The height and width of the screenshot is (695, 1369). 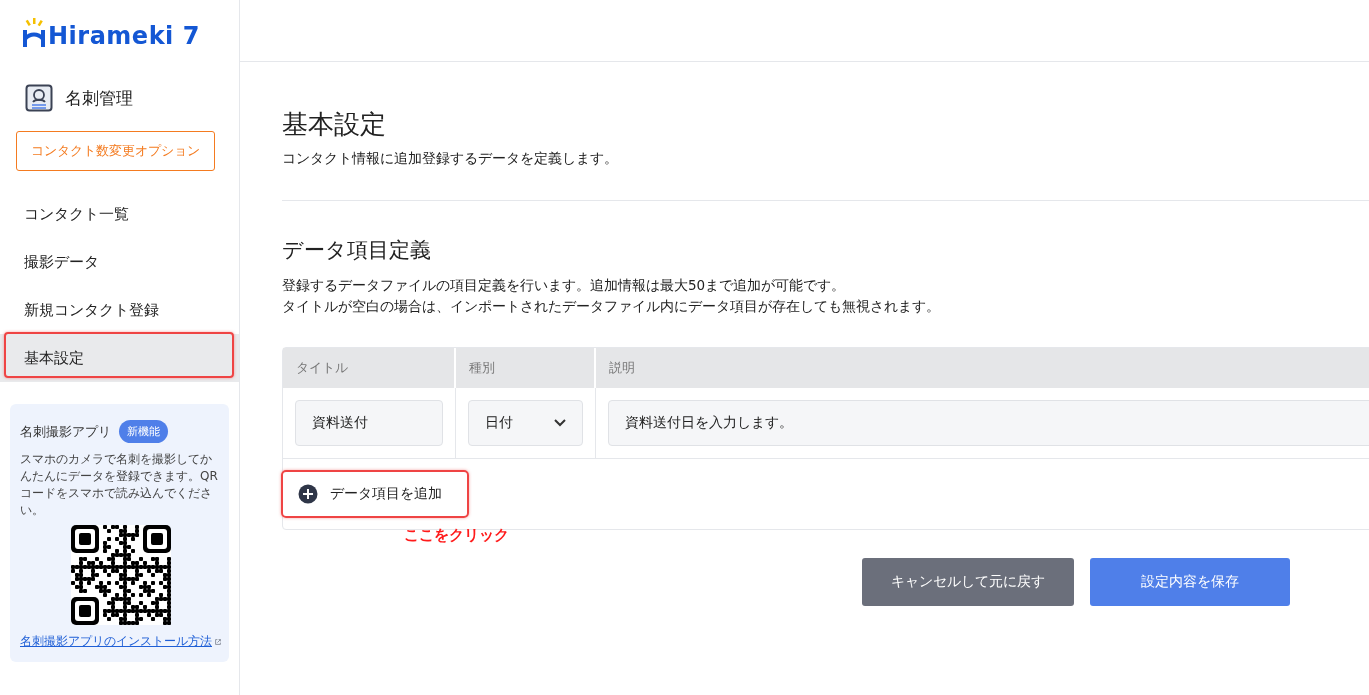 What do you see at coordinates (308, 494) in the screenshot?
I see `plus-circle-icon` at bounding box center [308, 494].